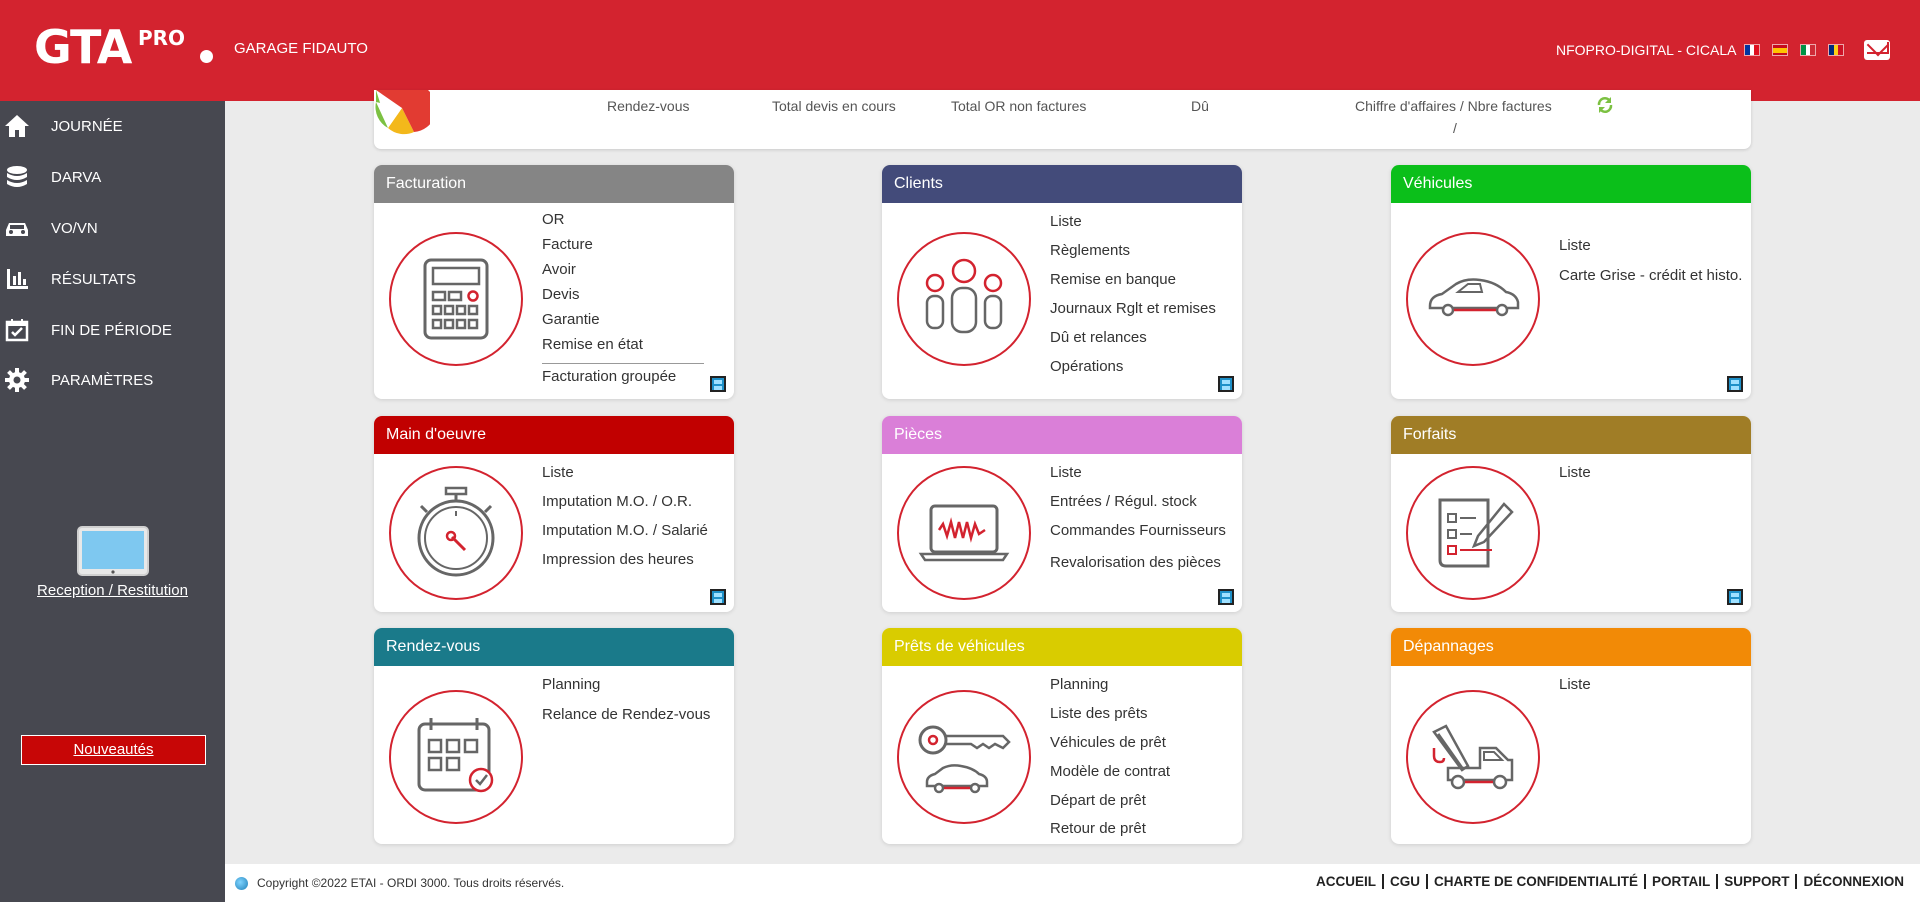 This screenshot has width=1920, height=902. What do you see at coordinates (74, 228) in the screenshot?
I see `sidebar-item-label: VO/VN` at bounding box center [74, 228].